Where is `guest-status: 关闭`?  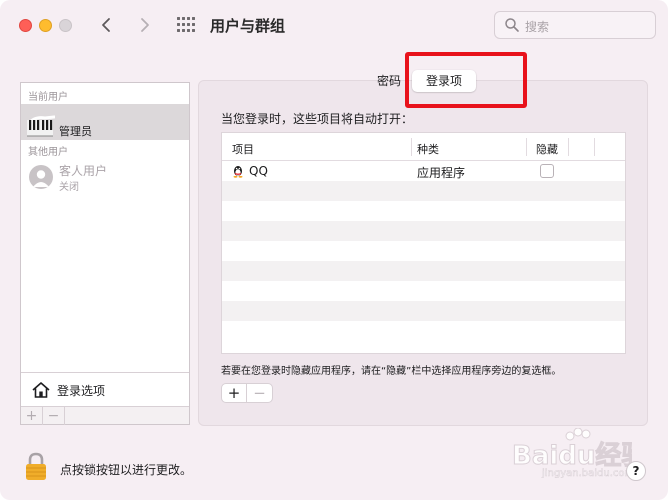
guest-status: 关闭 is located at coordinates (69, 187).